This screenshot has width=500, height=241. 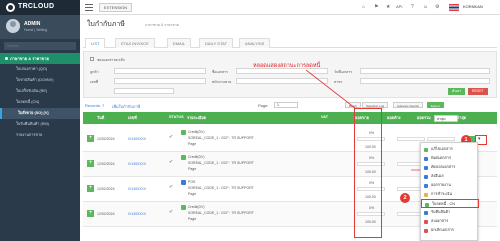 I want to click on menu-item-return: รับคืนสินค้า, so click(x=450, y=212).